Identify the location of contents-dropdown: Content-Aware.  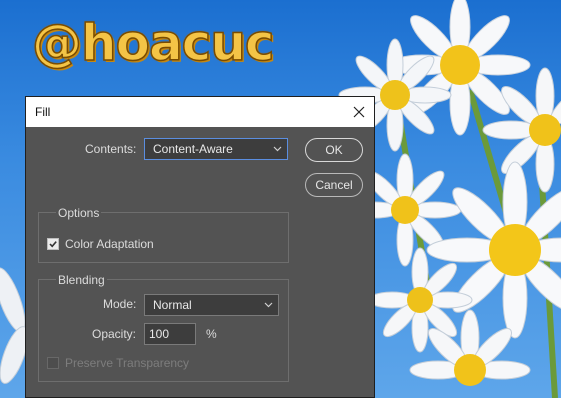
(216, 149).